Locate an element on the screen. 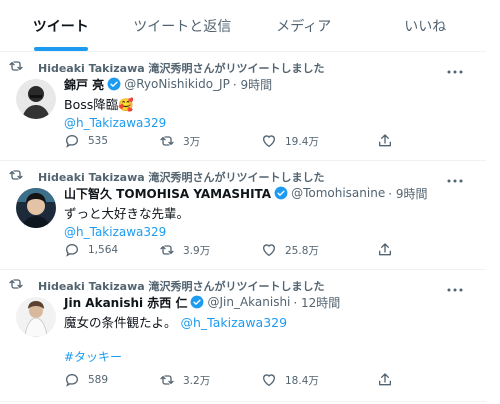 The height and width of the screenshot is (404, 500). retweet-count: 3.9万 is located at coordinates (197, 250).